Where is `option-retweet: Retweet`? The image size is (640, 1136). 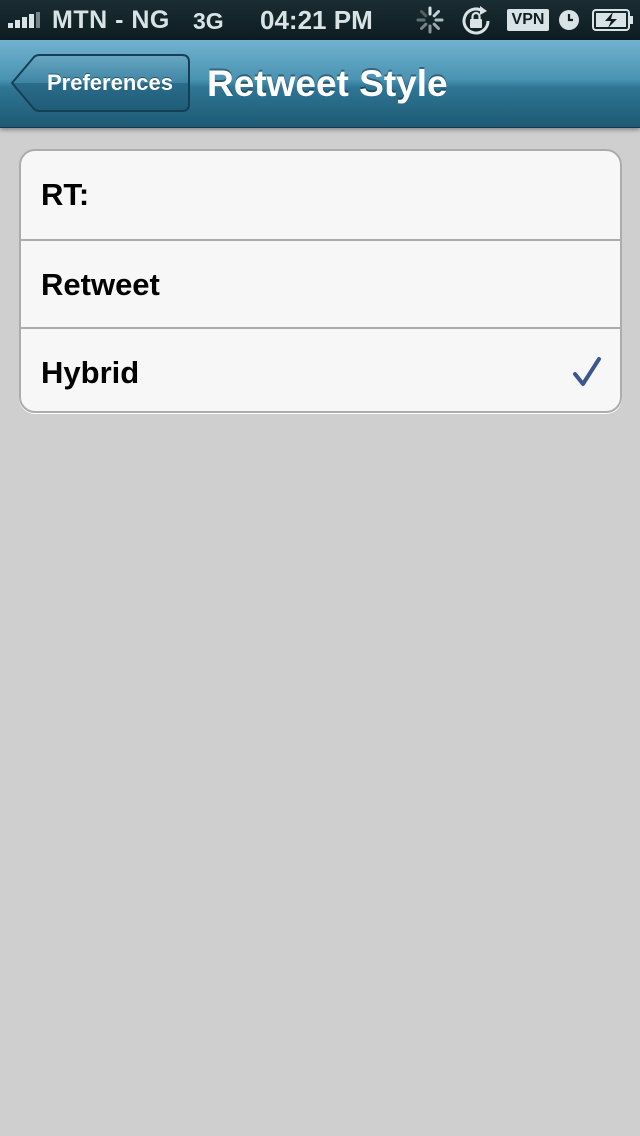
option-retweet: Retweet is located at coordinates (320, 283).